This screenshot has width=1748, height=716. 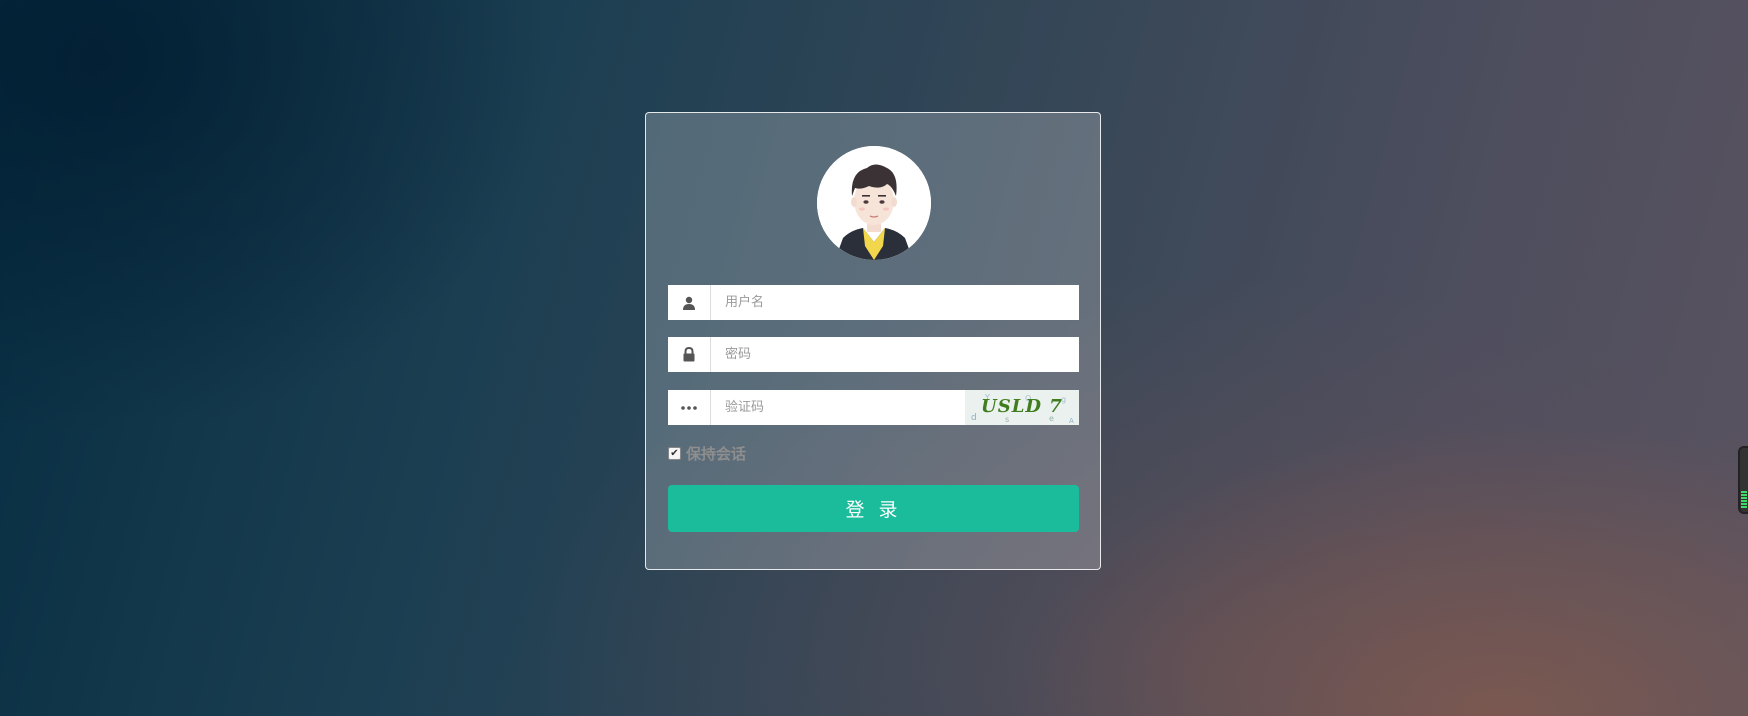 What do you see at coordinates (895, 302) in the screenshot?
I see `username-input` at bounding box center [895, 302].